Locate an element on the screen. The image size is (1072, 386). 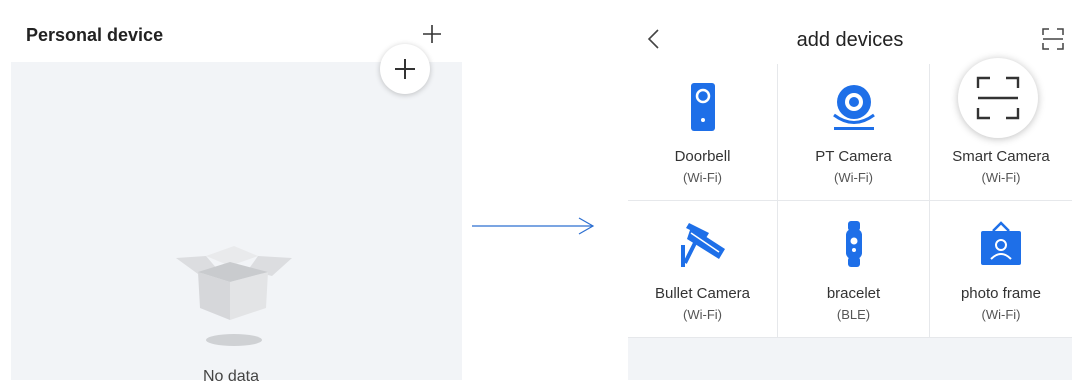
photo-frame-icon is located at coordinates (1001, 243).